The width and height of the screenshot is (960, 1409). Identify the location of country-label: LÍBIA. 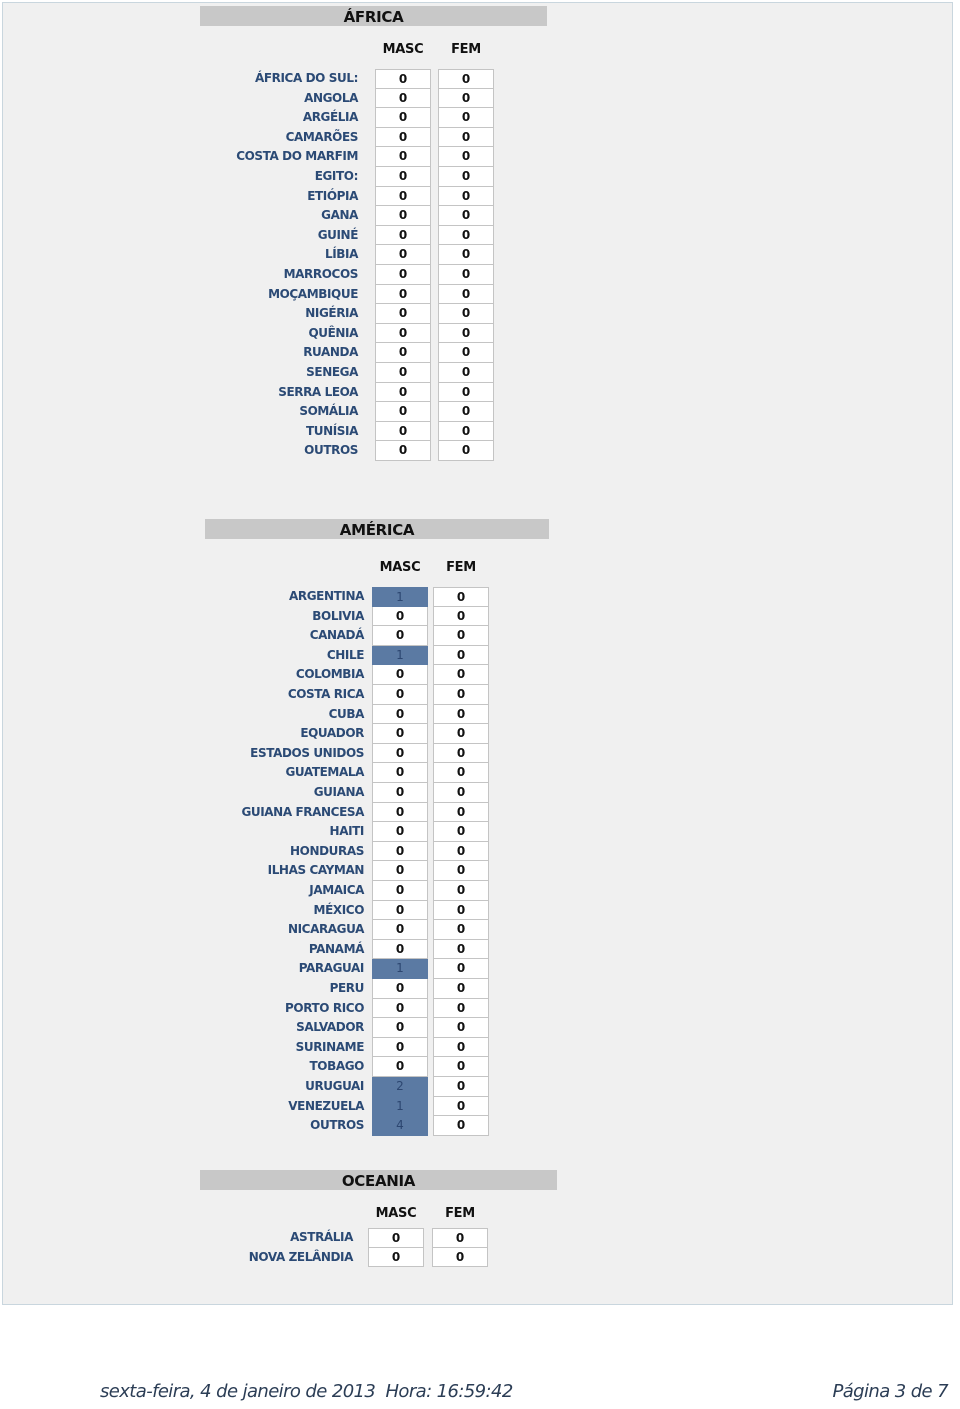
(341, 254).